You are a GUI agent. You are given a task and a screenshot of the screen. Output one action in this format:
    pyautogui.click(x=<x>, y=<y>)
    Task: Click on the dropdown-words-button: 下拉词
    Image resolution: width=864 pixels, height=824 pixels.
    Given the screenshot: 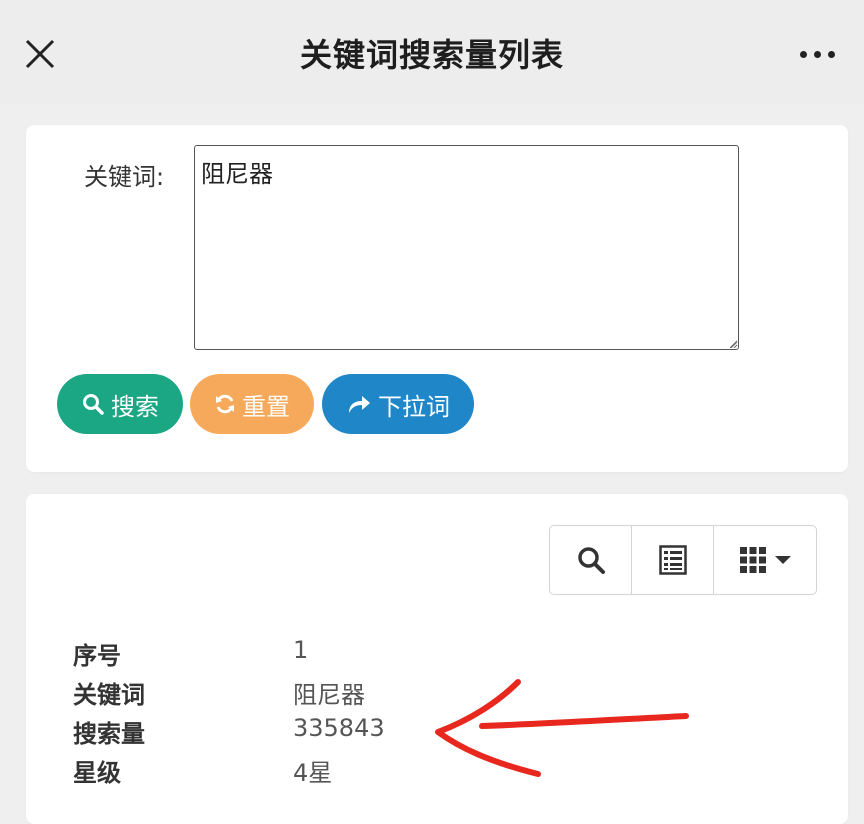 What is the action you would take?
    pyautogui.click(x=398, y=404)
    